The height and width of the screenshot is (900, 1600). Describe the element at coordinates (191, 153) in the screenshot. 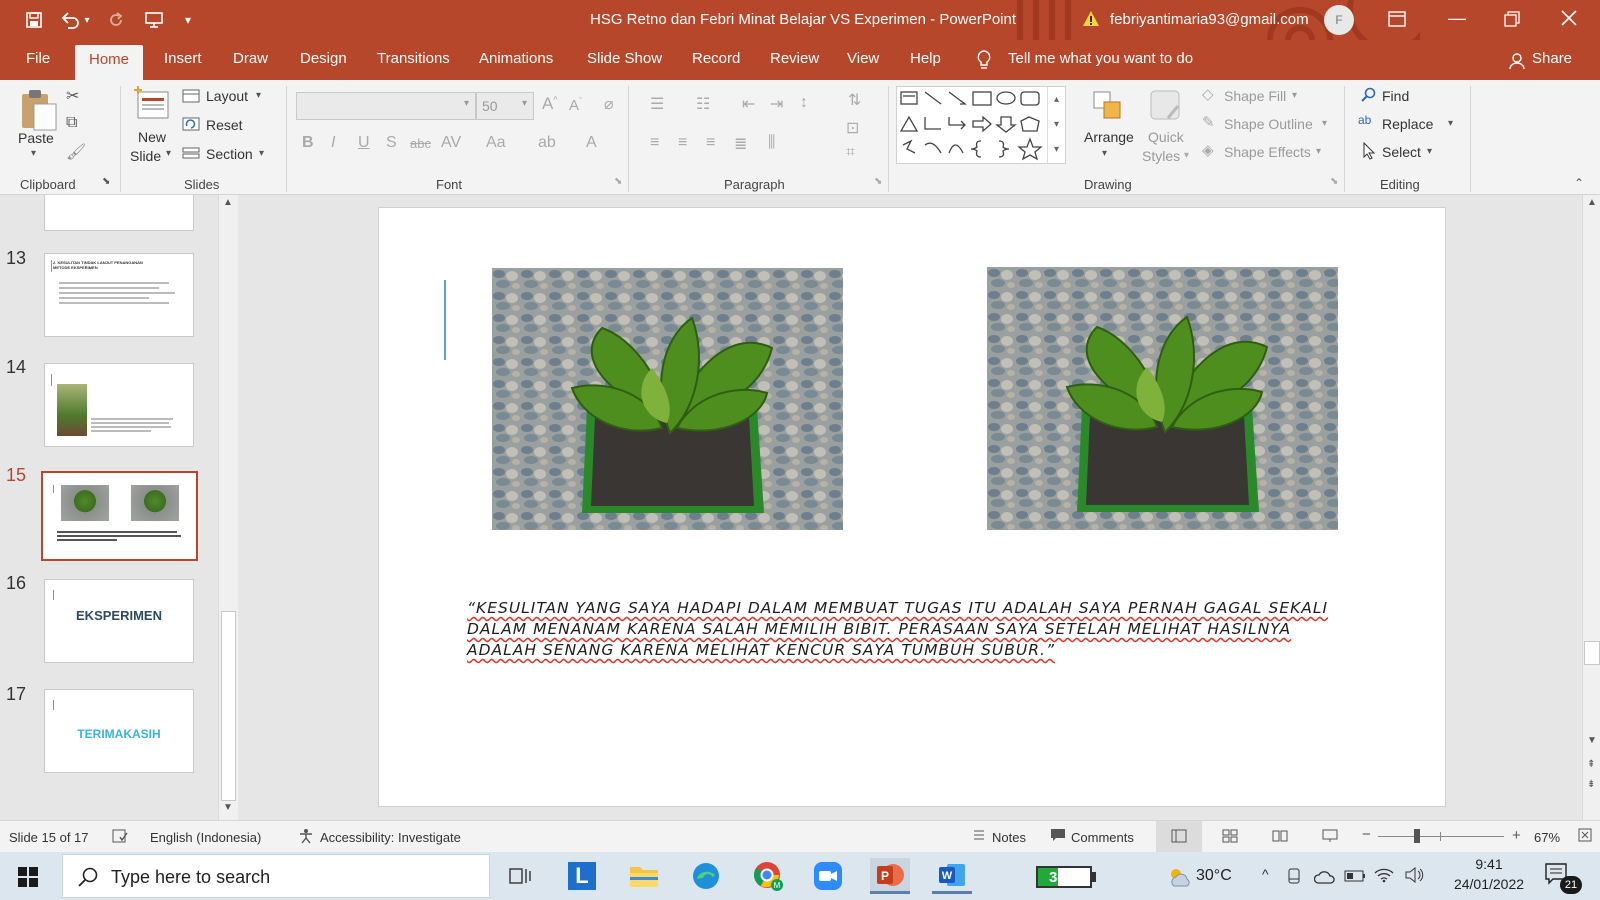

I see `section-icon` at that location.